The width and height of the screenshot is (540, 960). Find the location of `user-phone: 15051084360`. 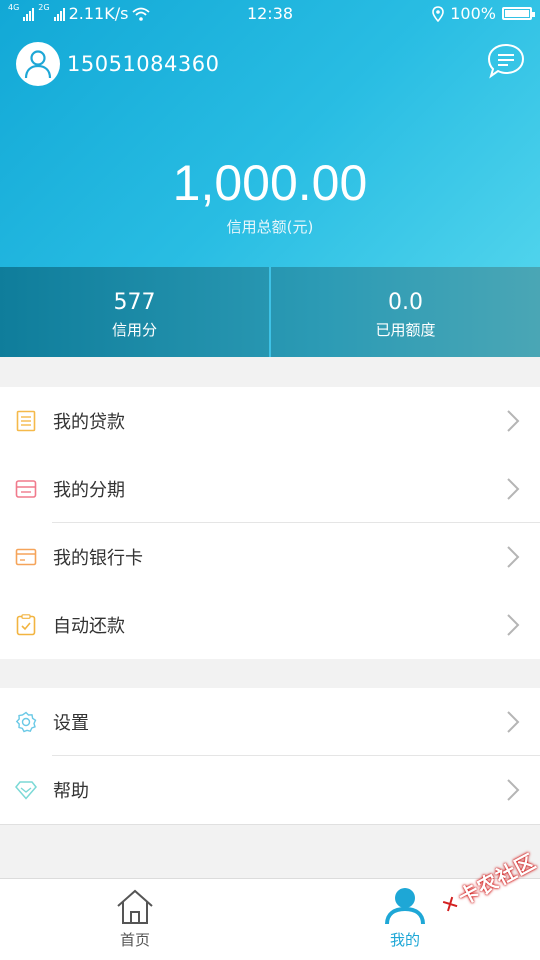

user-phone: 15051084360 is located at coordinates (143, 64).